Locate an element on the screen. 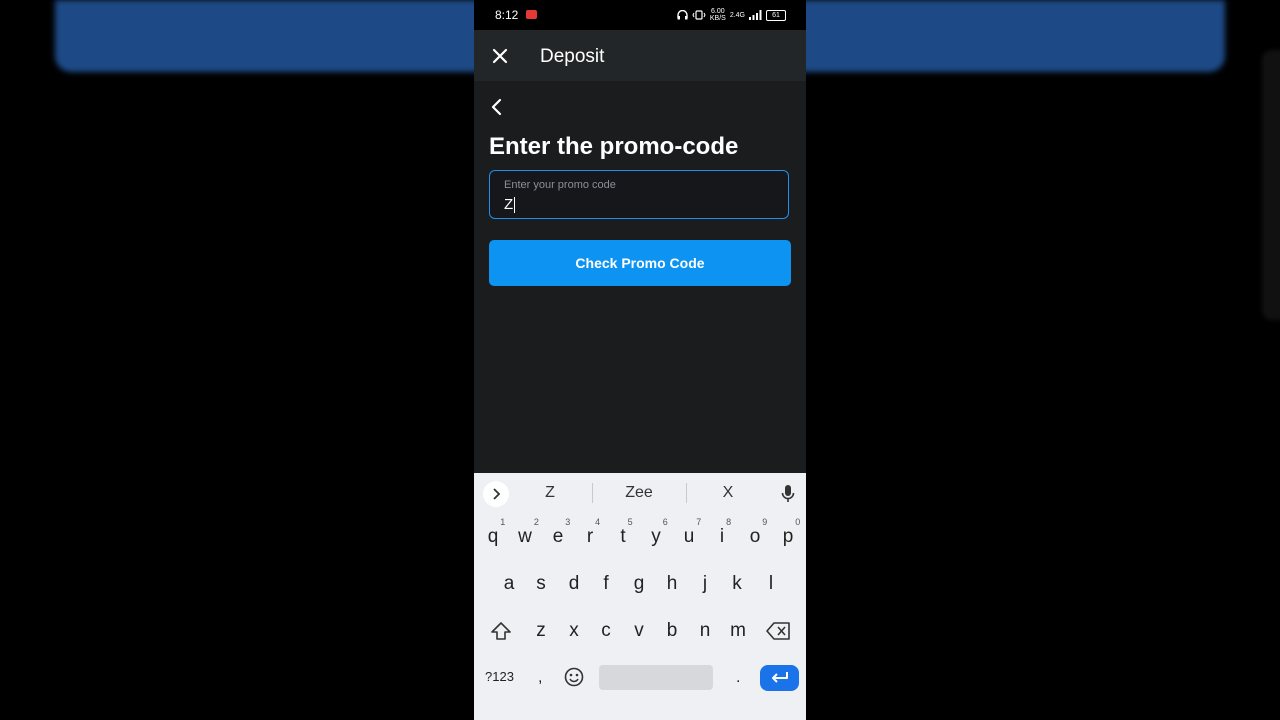 The width and height of the screenshot is (1280, 720). key-j: j is located at coordinates (705, 584).